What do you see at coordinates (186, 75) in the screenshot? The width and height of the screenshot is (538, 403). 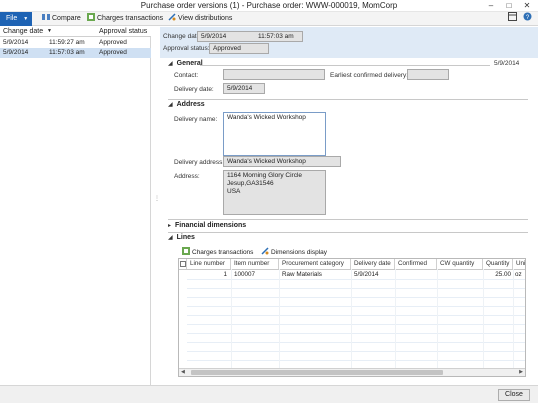 I see `contact-label: Contact:` at bounding box center [186, 75].